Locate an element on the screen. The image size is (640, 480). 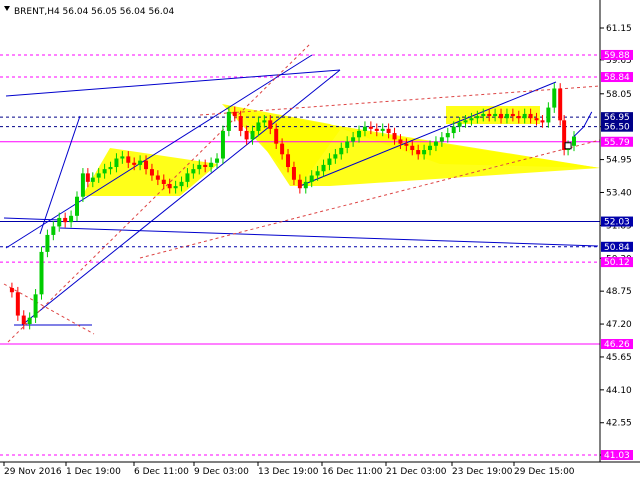
y-tick-label-5: 53.40 is located at coordinates (619, 193).